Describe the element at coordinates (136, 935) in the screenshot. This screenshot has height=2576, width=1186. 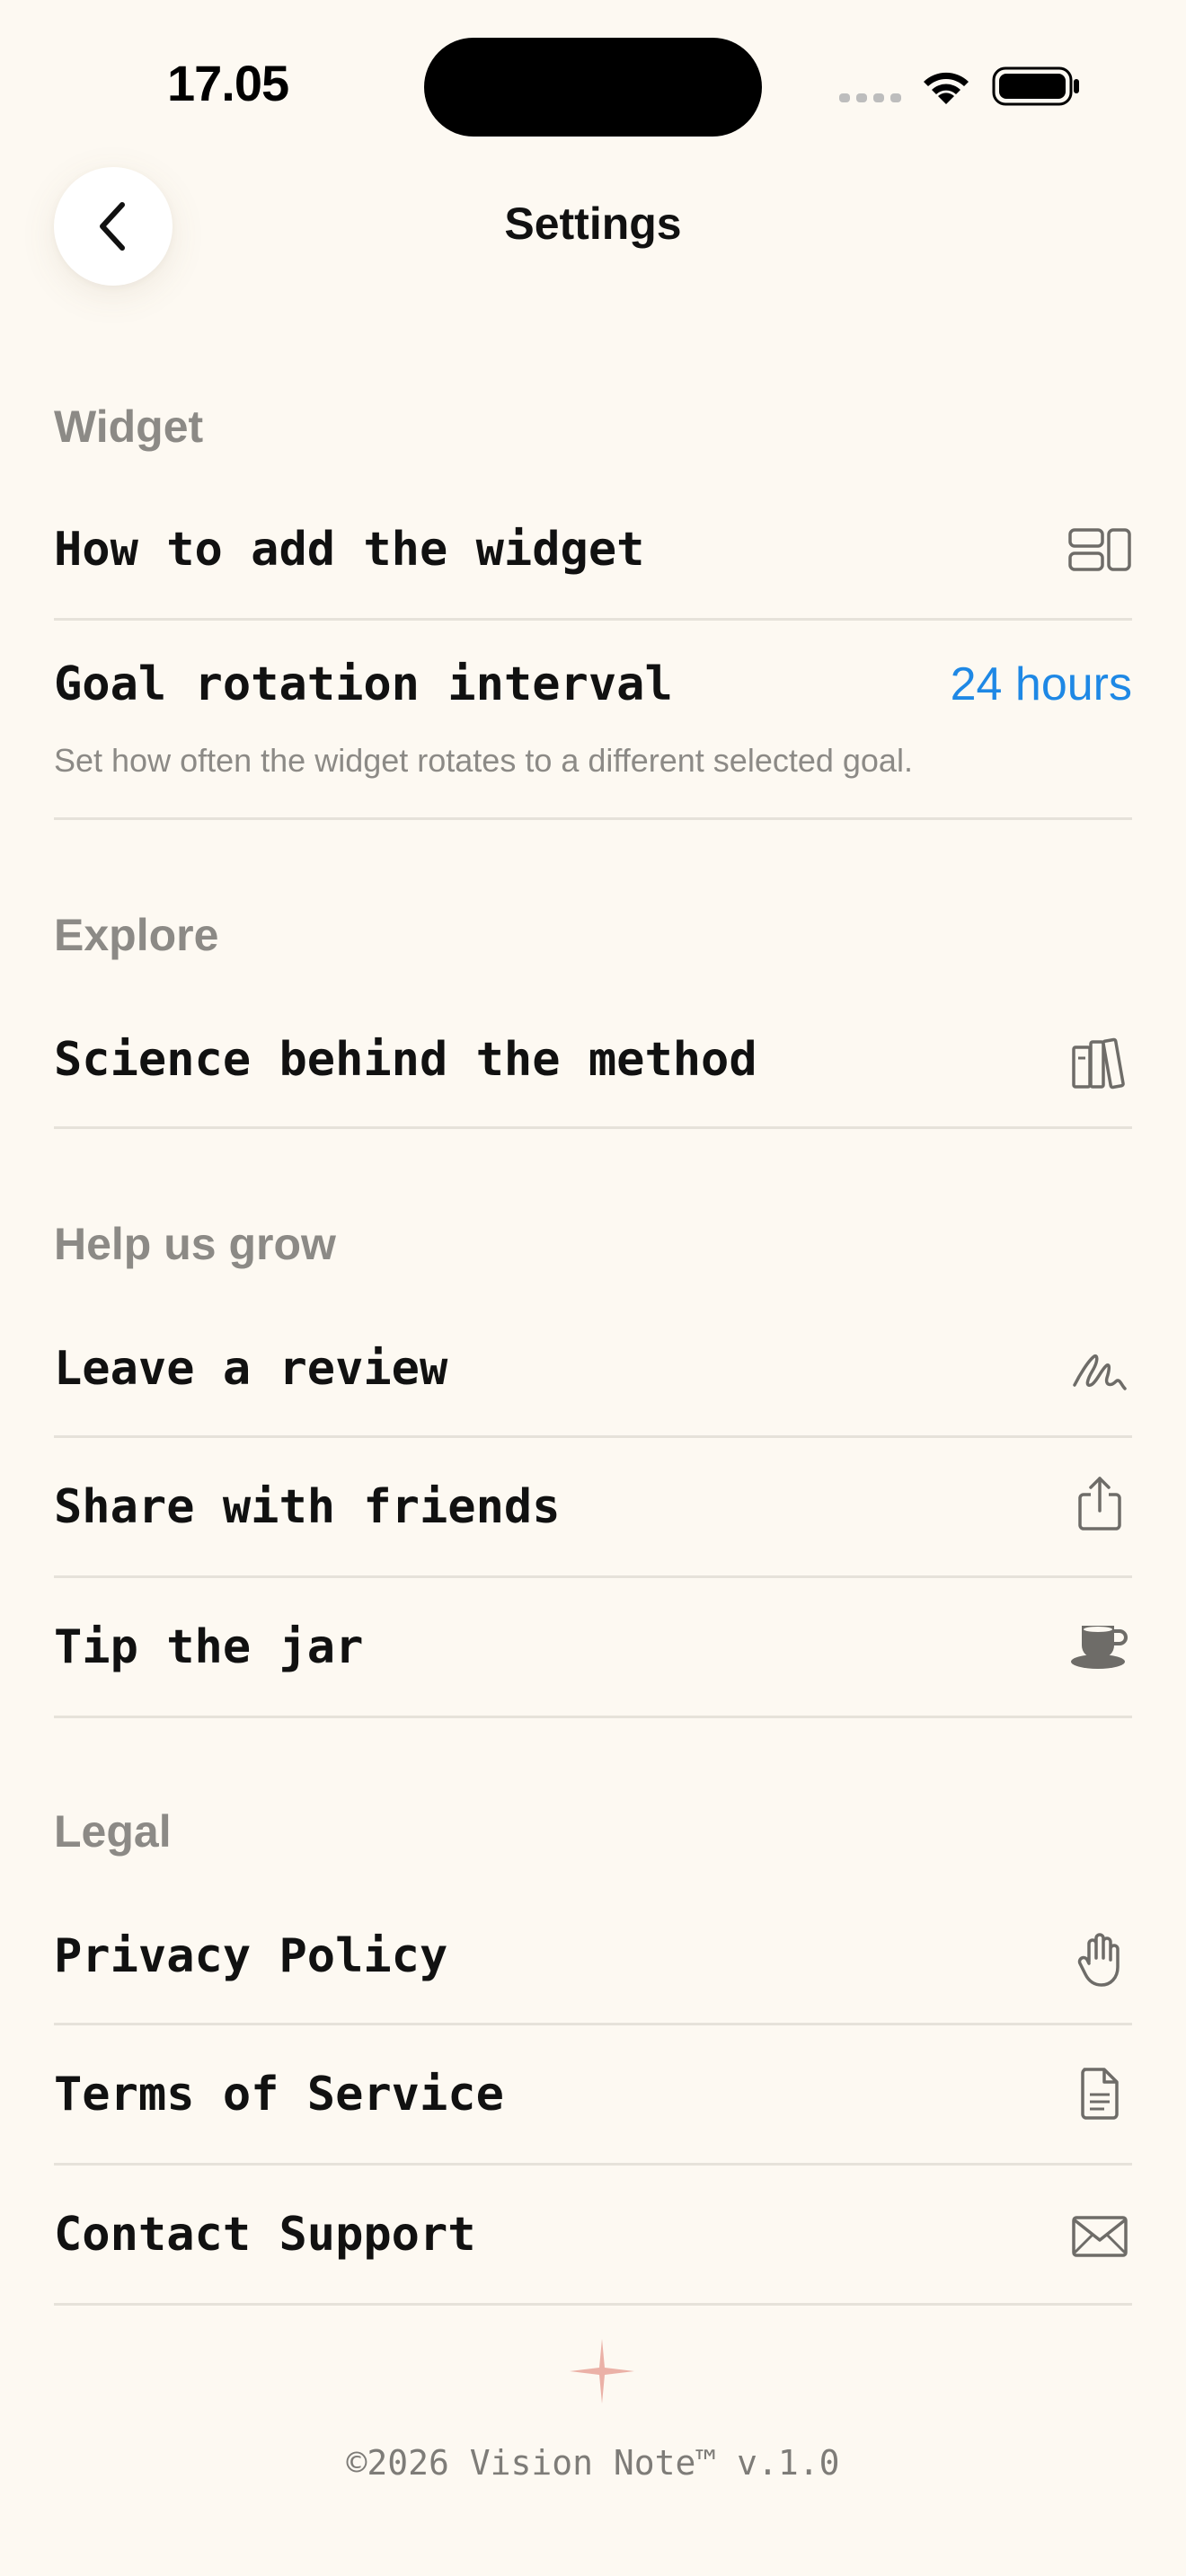
I see `section-header-explore: Explore` at that location.